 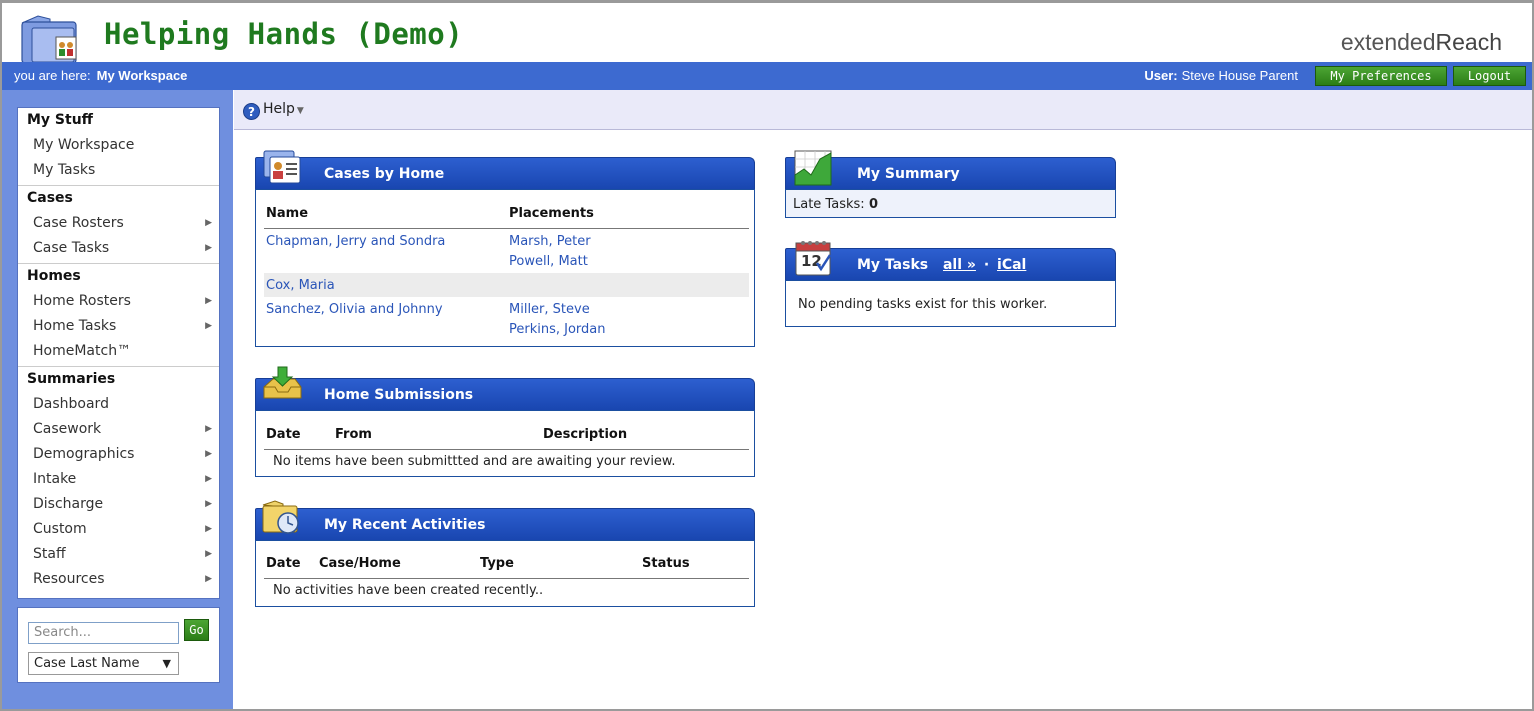 I want to click on col-status: Status, so click(x=666, y=563).